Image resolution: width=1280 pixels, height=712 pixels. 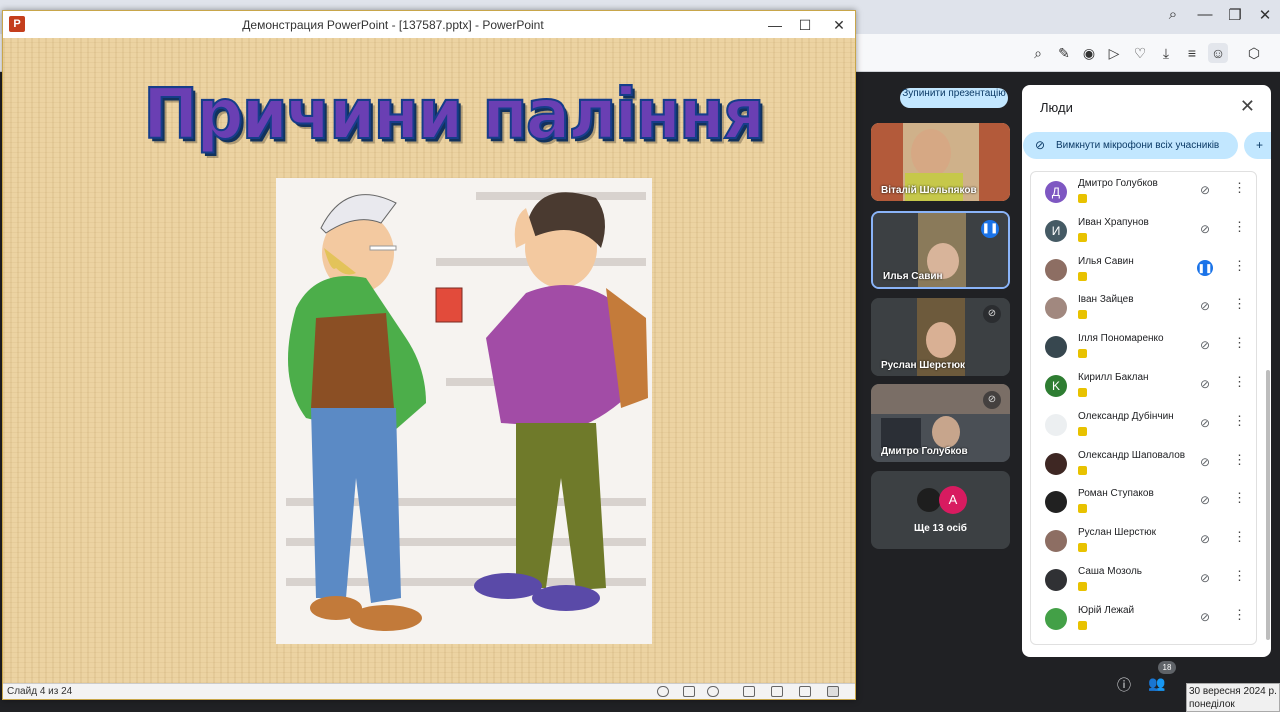 I want to click on notes-icon, so click(x=689, y=691).